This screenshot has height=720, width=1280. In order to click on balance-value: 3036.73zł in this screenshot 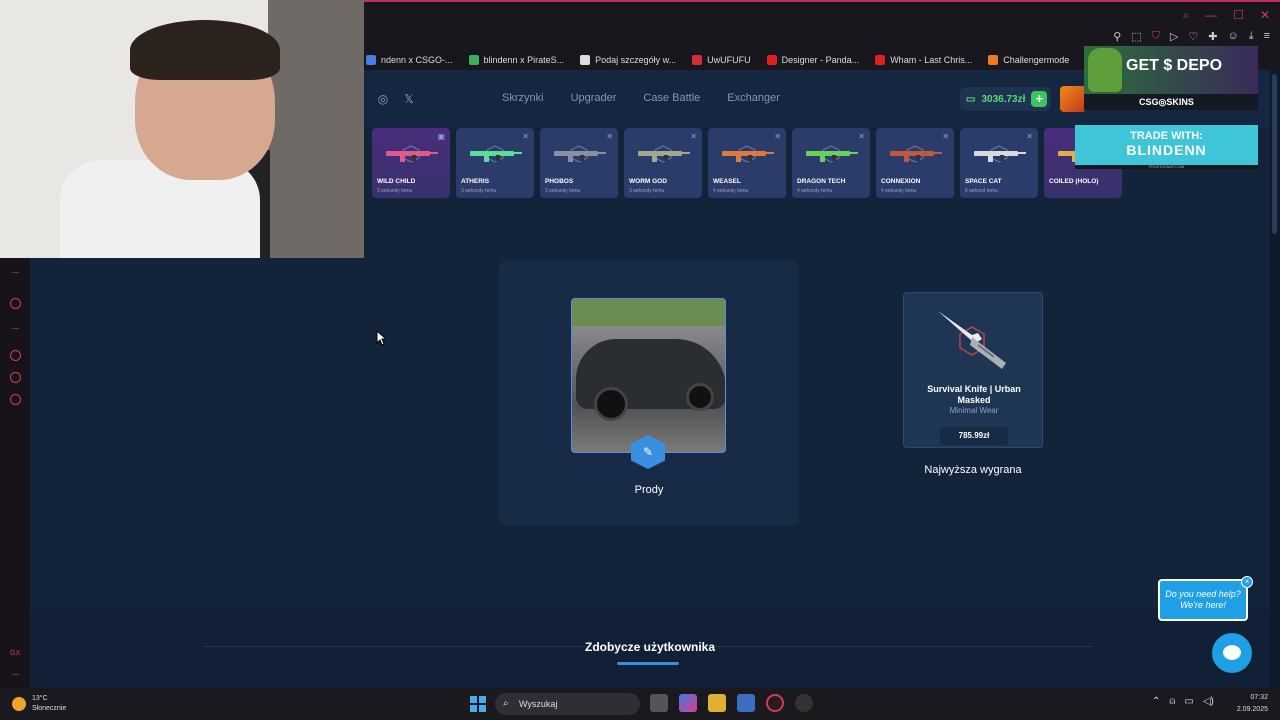, I will do `click(1003, 99)`.